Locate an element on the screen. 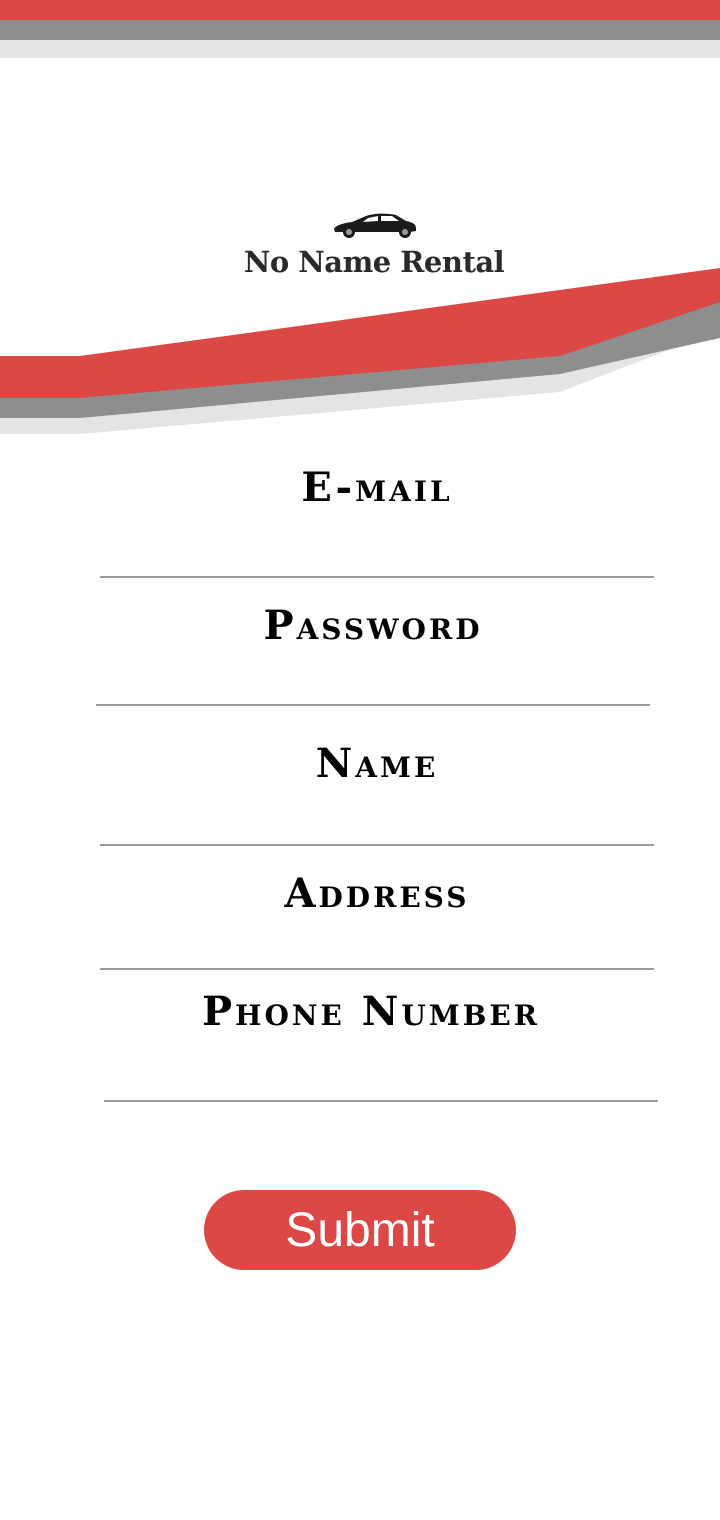 Image resolution: width=720 pixels, height=1520 pixels. submit-button: Submit is located at coordinates (360, 1230).